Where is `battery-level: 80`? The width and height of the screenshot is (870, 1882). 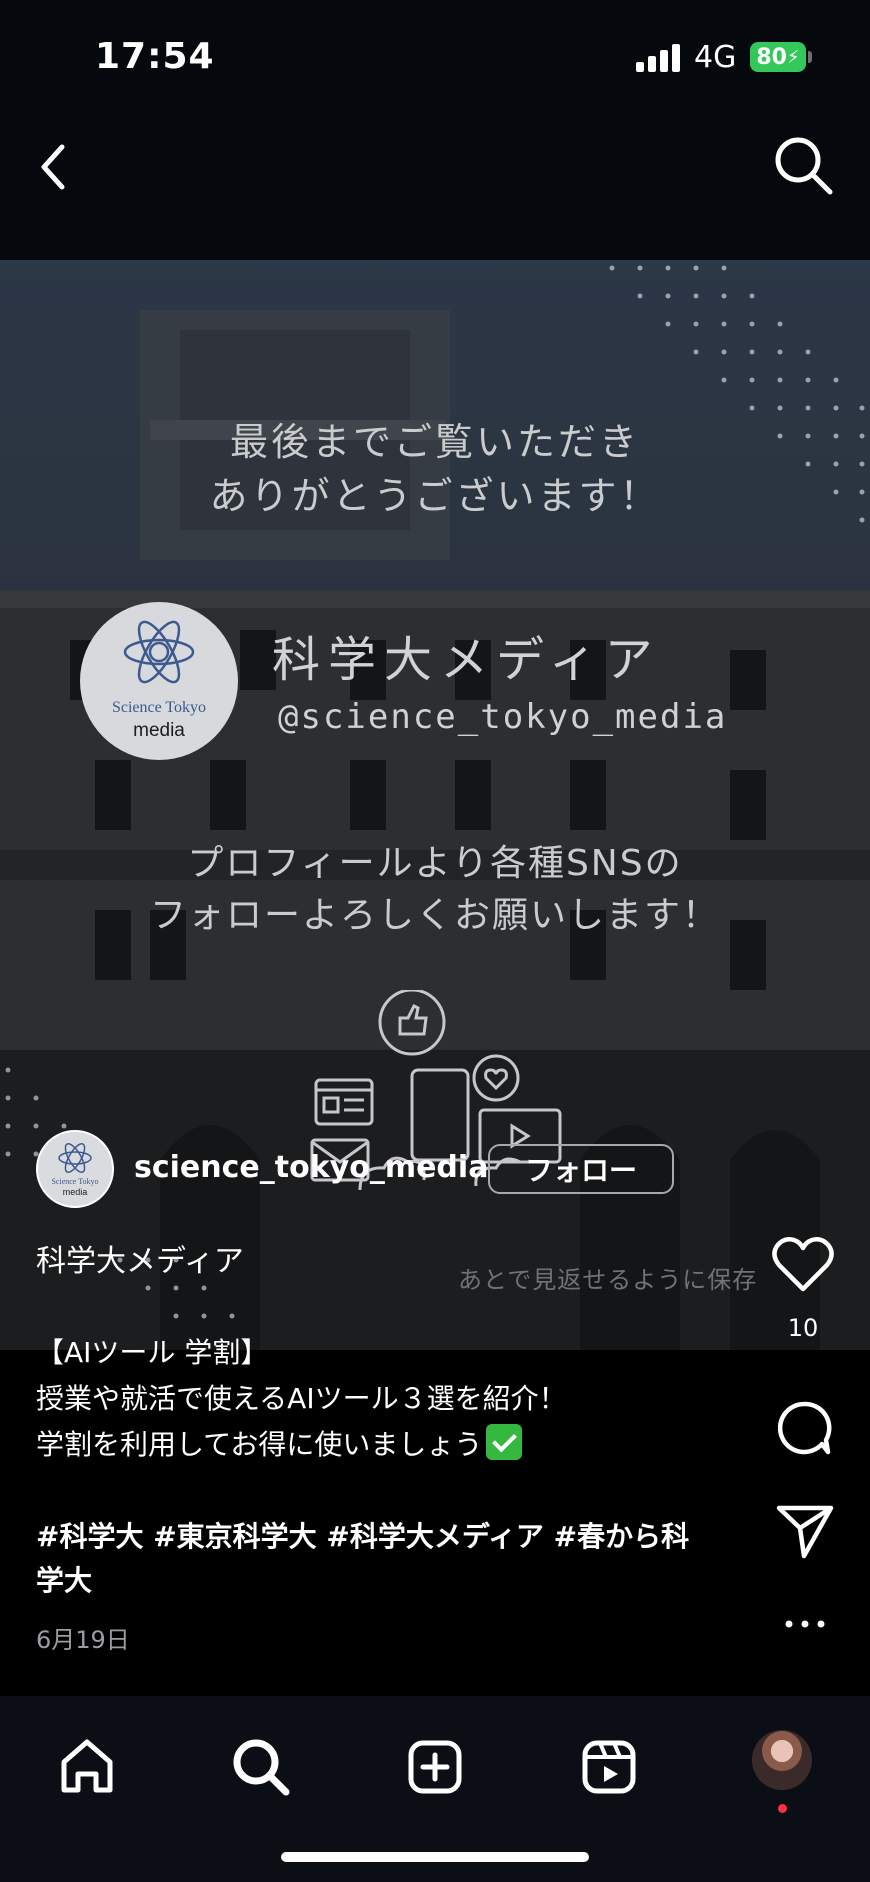 battery-level: 80 is located at coordinates (771, 57).